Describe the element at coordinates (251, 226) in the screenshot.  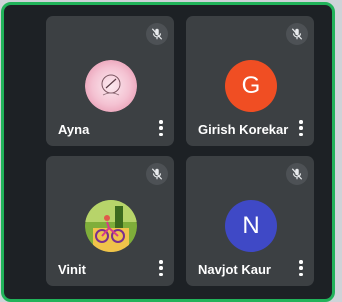
I see `avatar: N` at that location.